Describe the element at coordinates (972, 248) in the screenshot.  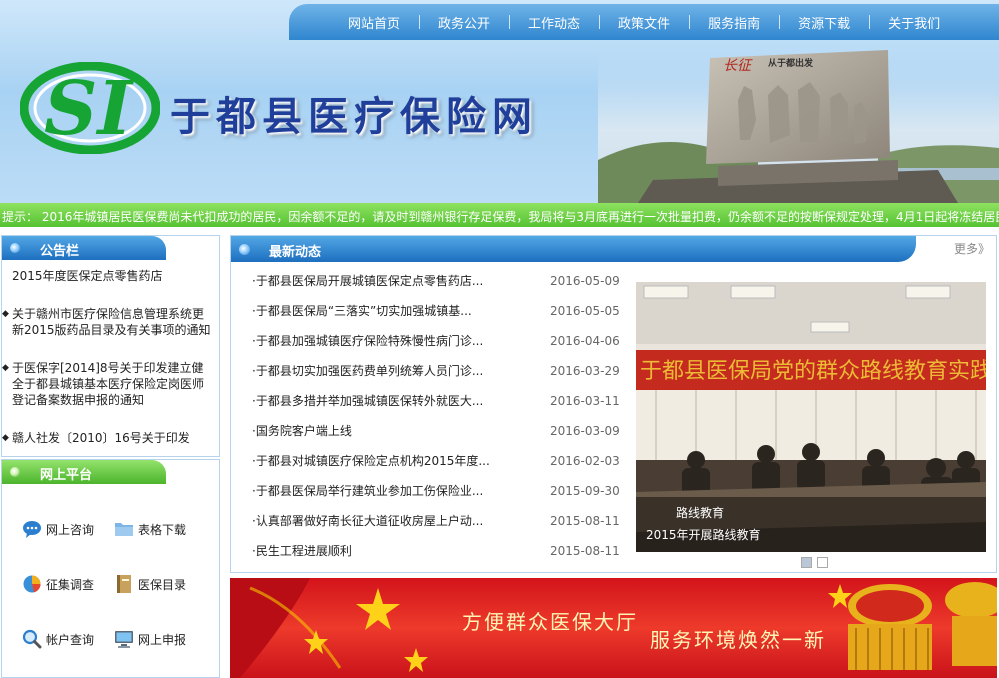
I see `more-news-link: 更多》` at that location.